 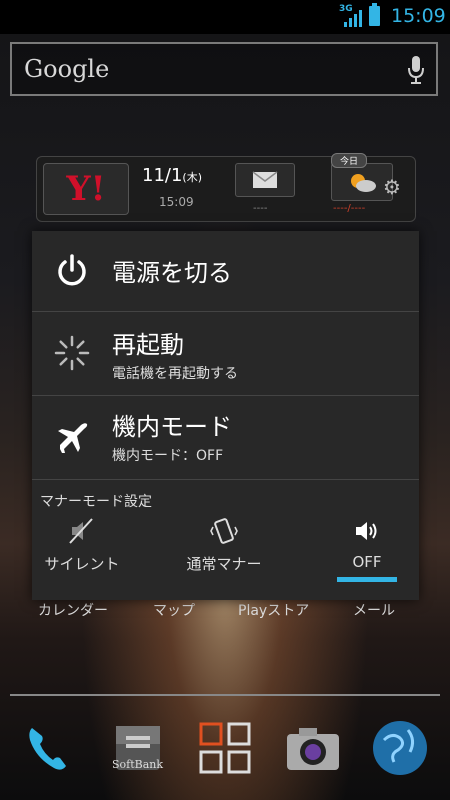 What do you see at coordinates (225, 748) in the screenshot?
I see `apps-grid-icon` at bounding box center [225, 748].